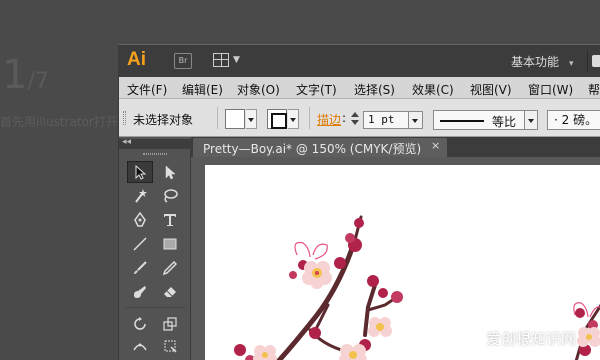 The width and height of the screenshot is (600, 360). I want to click on scale-tool, so click(170, 324).